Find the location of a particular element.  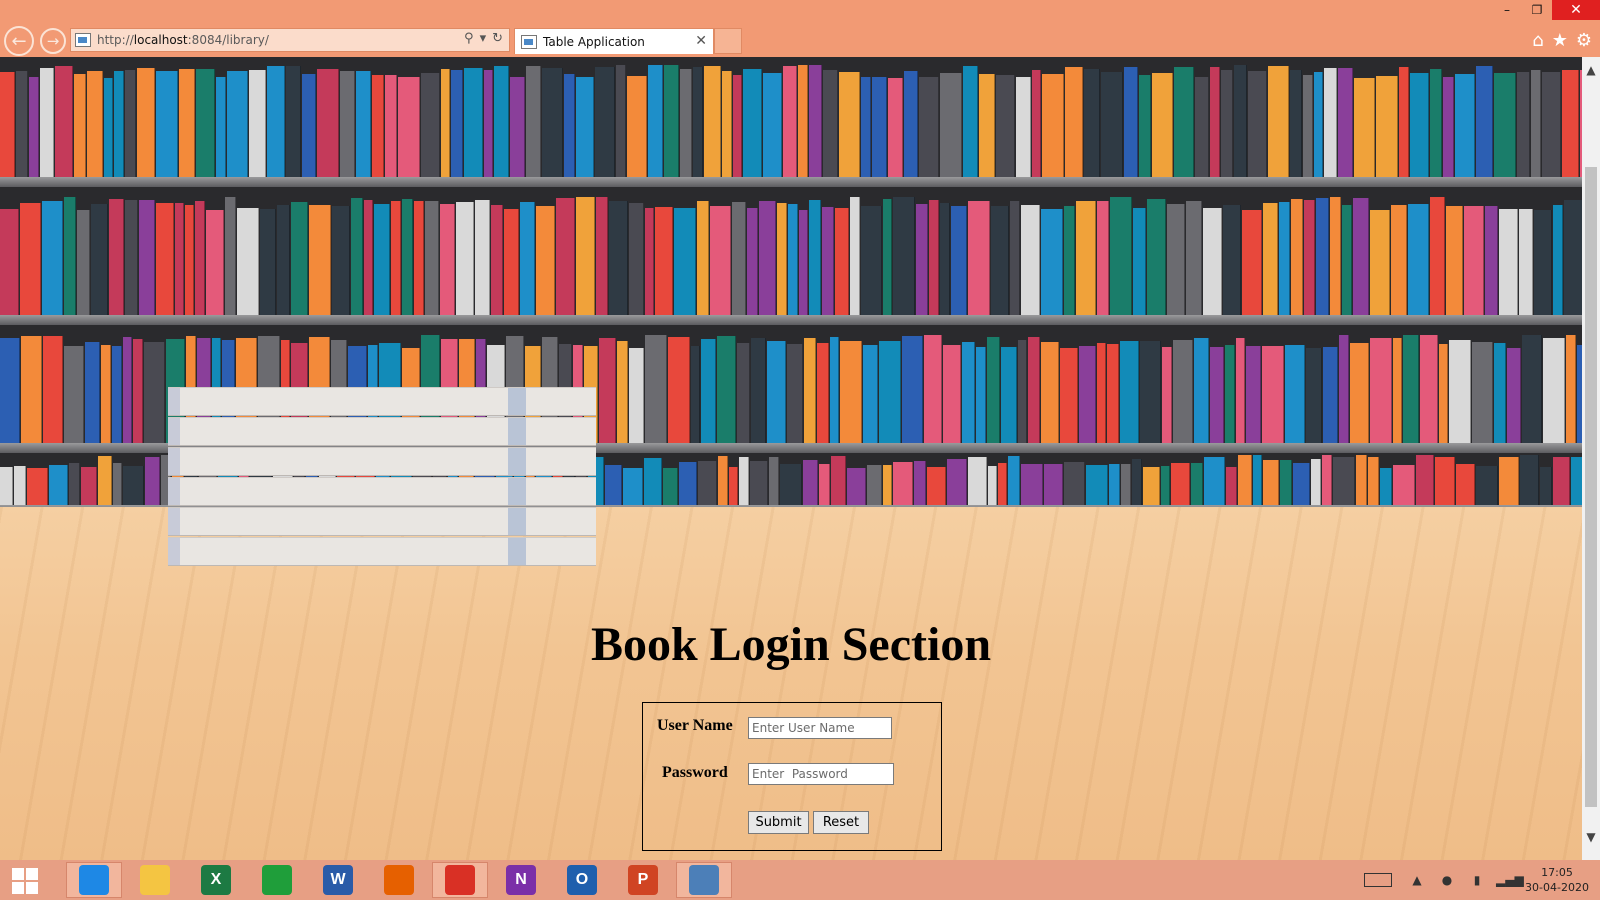

scroll-thumb is located at coordinates (1591, 487).